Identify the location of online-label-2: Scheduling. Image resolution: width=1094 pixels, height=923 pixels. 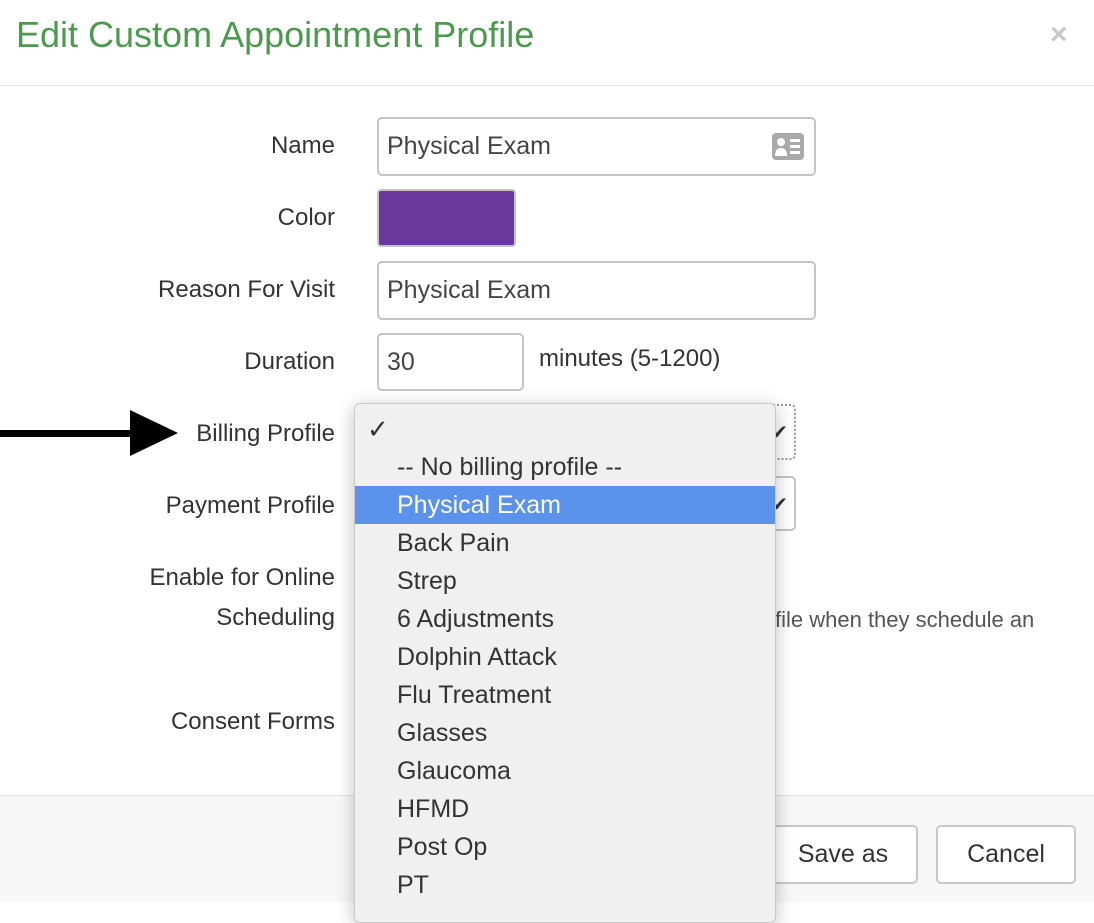
(275, 617).